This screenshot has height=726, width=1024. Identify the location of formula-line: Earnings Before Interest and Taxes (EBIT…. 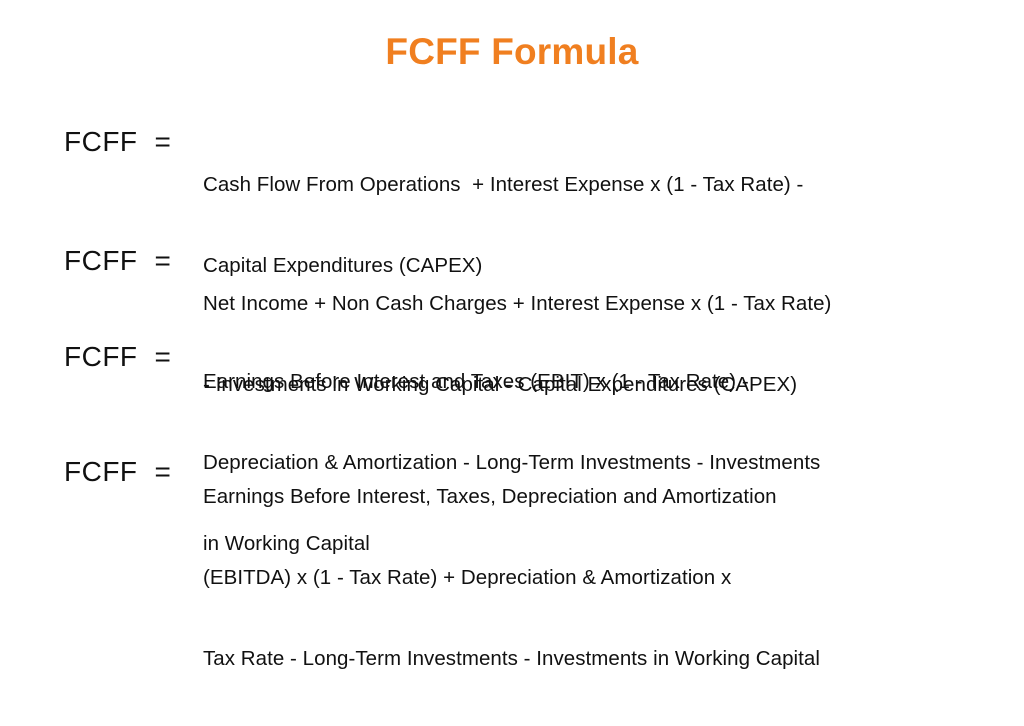
(476, 381).